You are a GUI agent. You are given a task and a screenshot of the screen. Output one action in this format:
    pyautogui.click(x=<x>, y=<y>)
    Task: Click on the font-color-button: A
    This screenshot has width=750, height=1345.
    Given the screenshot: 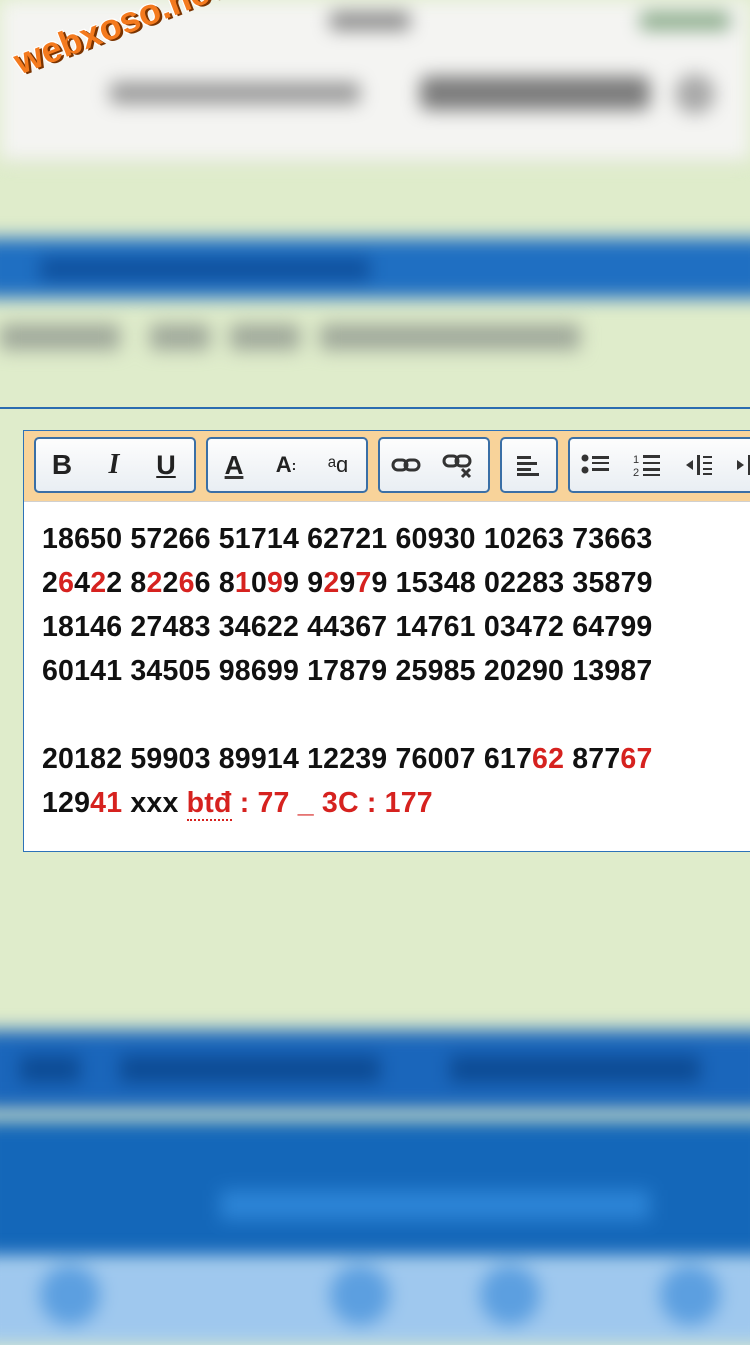 What is the action you would take?
    pyautogui.click(x=234, y=465)
    